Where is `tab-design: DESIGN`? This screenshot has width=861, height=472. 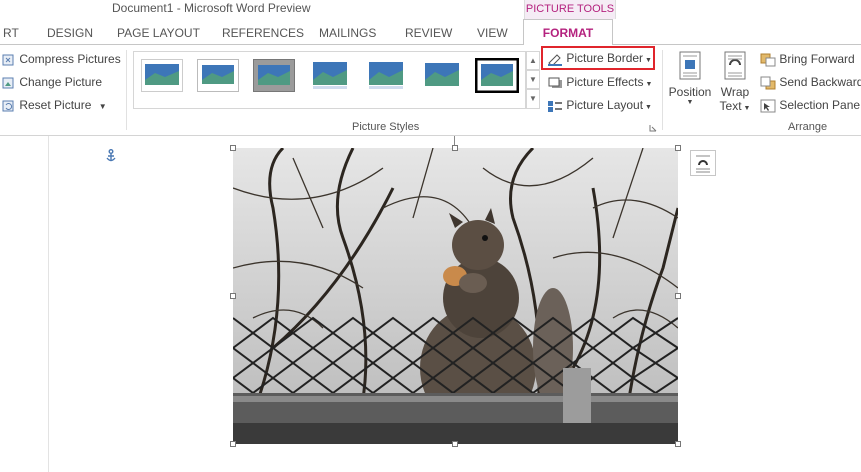 tab-design: DESIGN is located at coordinates (70, 34).